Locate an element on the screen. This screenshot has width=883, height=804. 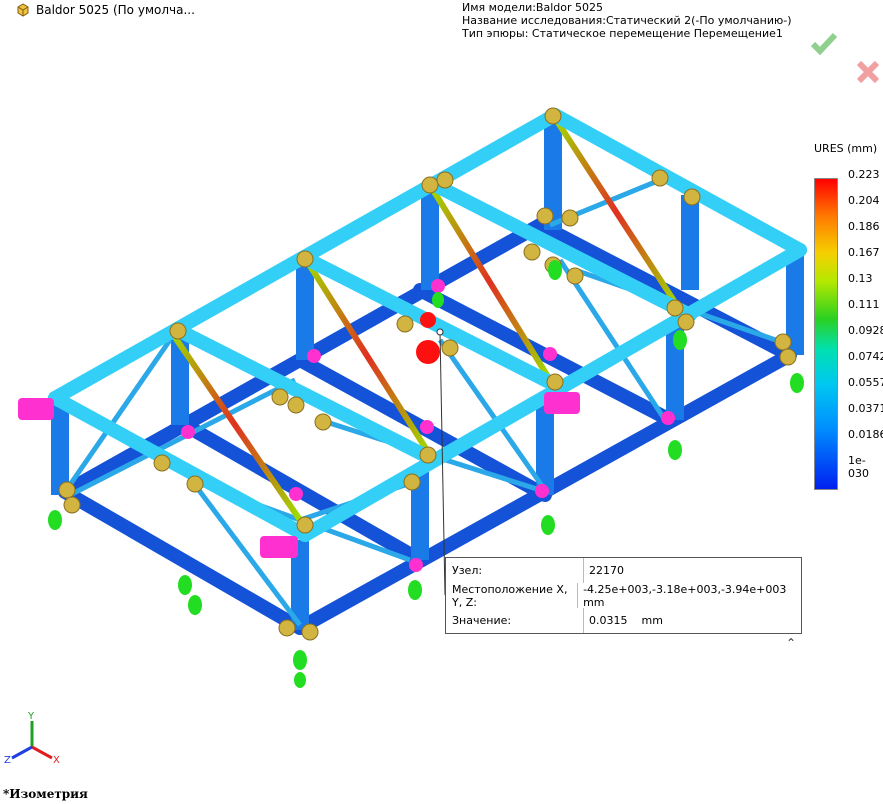
legend-tick: 0.0371 is located at coordinates (865, 408).